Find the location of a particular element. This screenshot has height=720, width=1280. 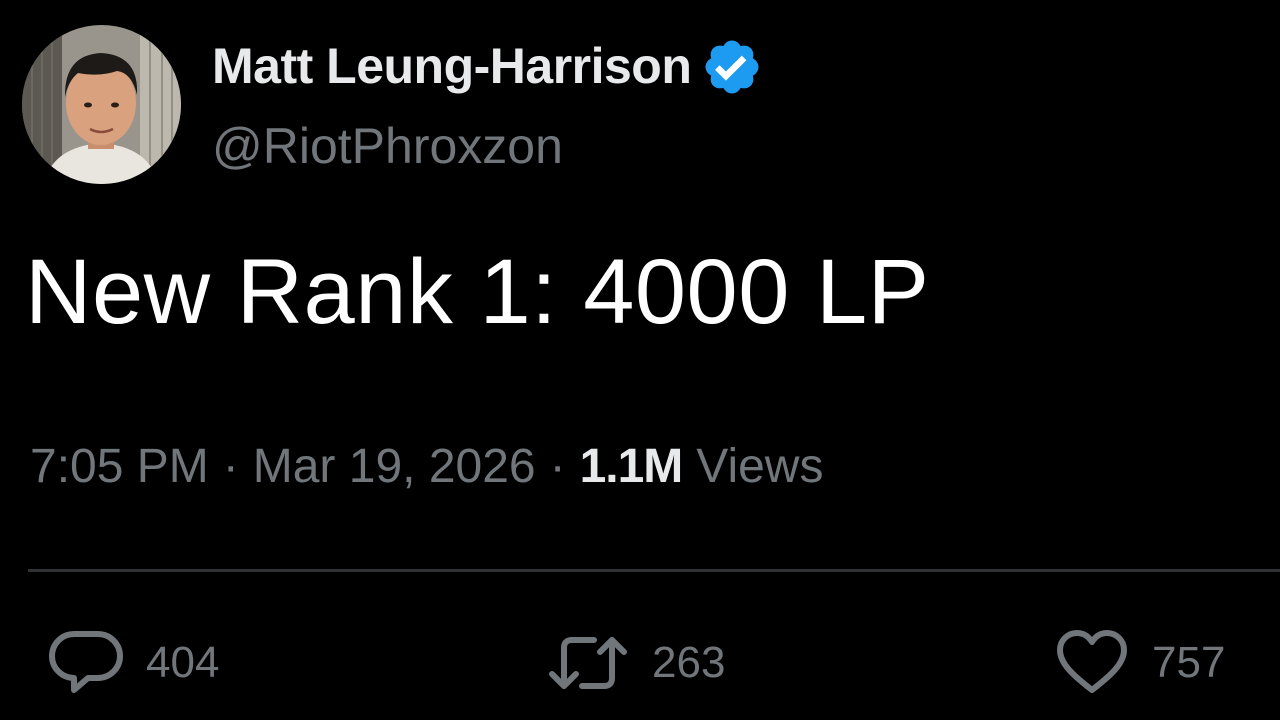

tweet-meta: 7:05 PM · Mar 19, 2026 · 1.1M Views is located at coordinates (426, 466).